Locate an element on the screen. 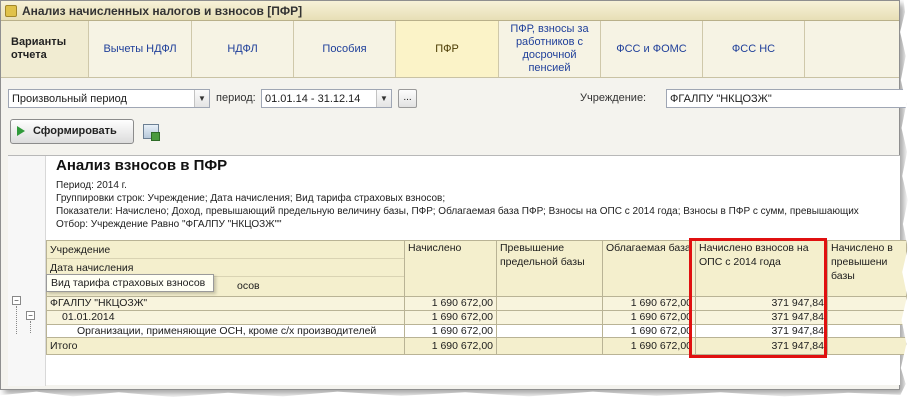 The image size is (912, 400). generate-button-label: Сформировать is located at coordinates (75, 131).